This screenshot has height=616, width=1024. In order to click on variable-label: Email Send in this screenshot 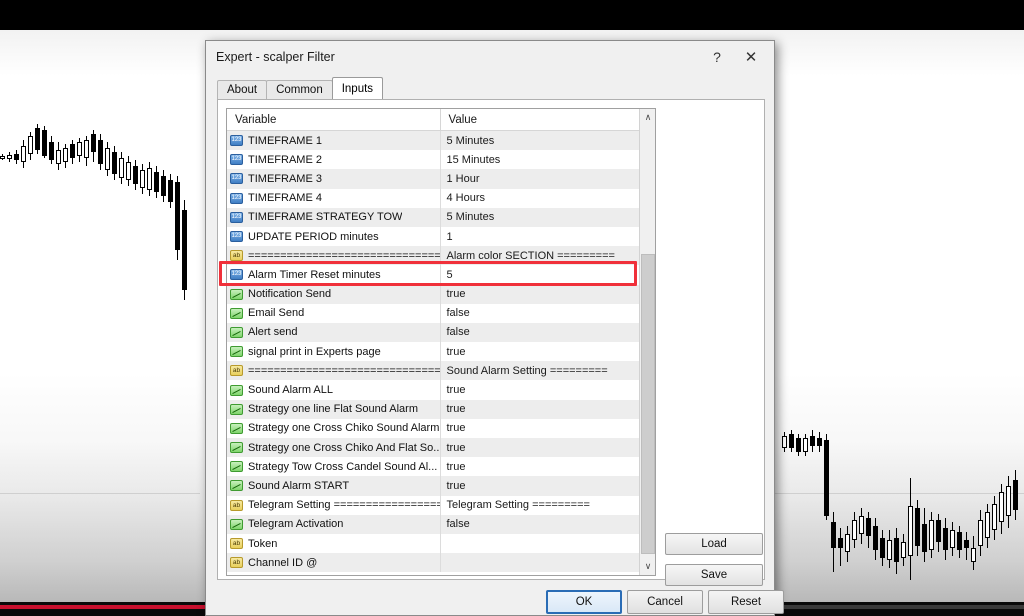, I will do `click(276, 313)`.